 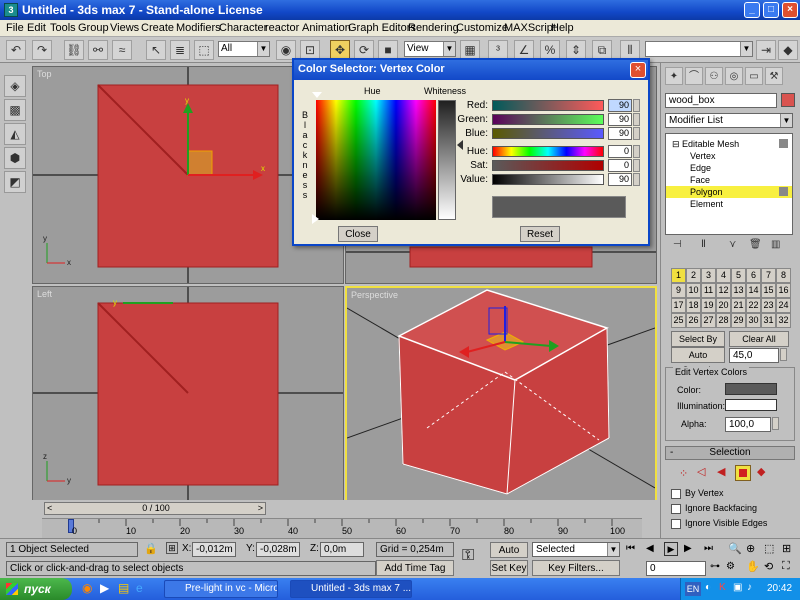 I want to click on stack-item-element: Element, so click(x=729, y=204).